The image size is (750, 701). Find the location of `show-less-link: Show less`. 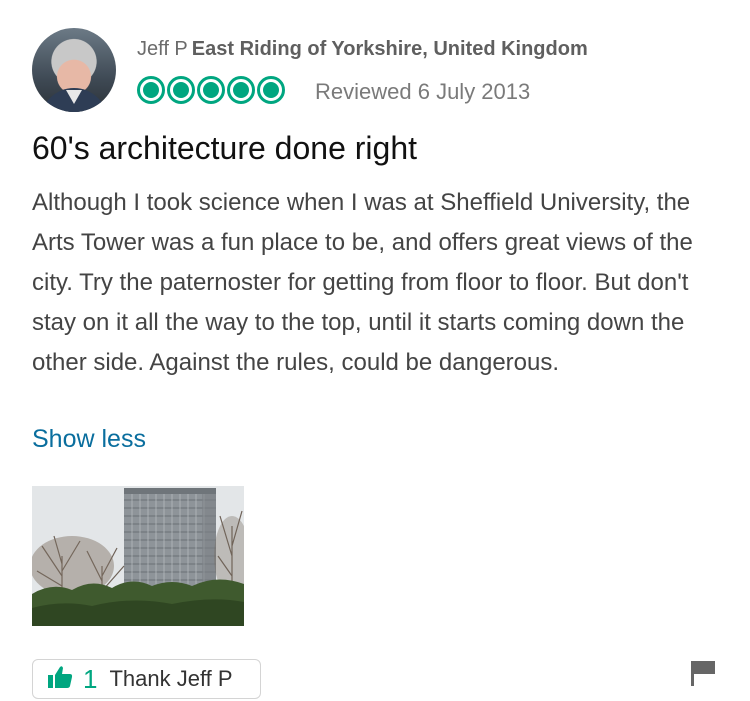

show-less-link: Show less is located at coordinates (89, 439).